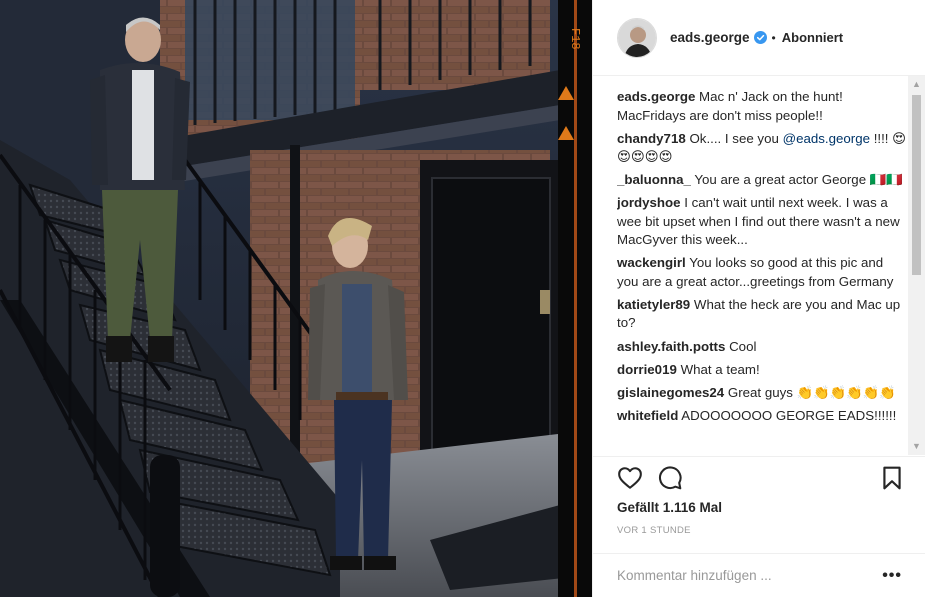 This screenshot has height=597, width=925. Describe the element at coordinates (653, 304) in the screenshot. I see `comment-author: katietyler89` at that location.